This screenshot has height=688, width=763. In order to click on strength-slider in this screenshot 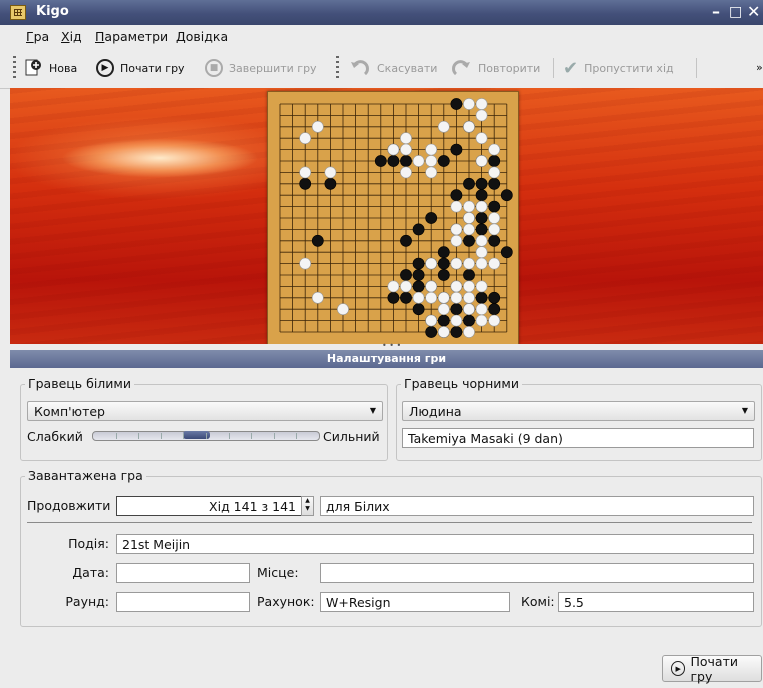, I will do `click(206, 436)`.